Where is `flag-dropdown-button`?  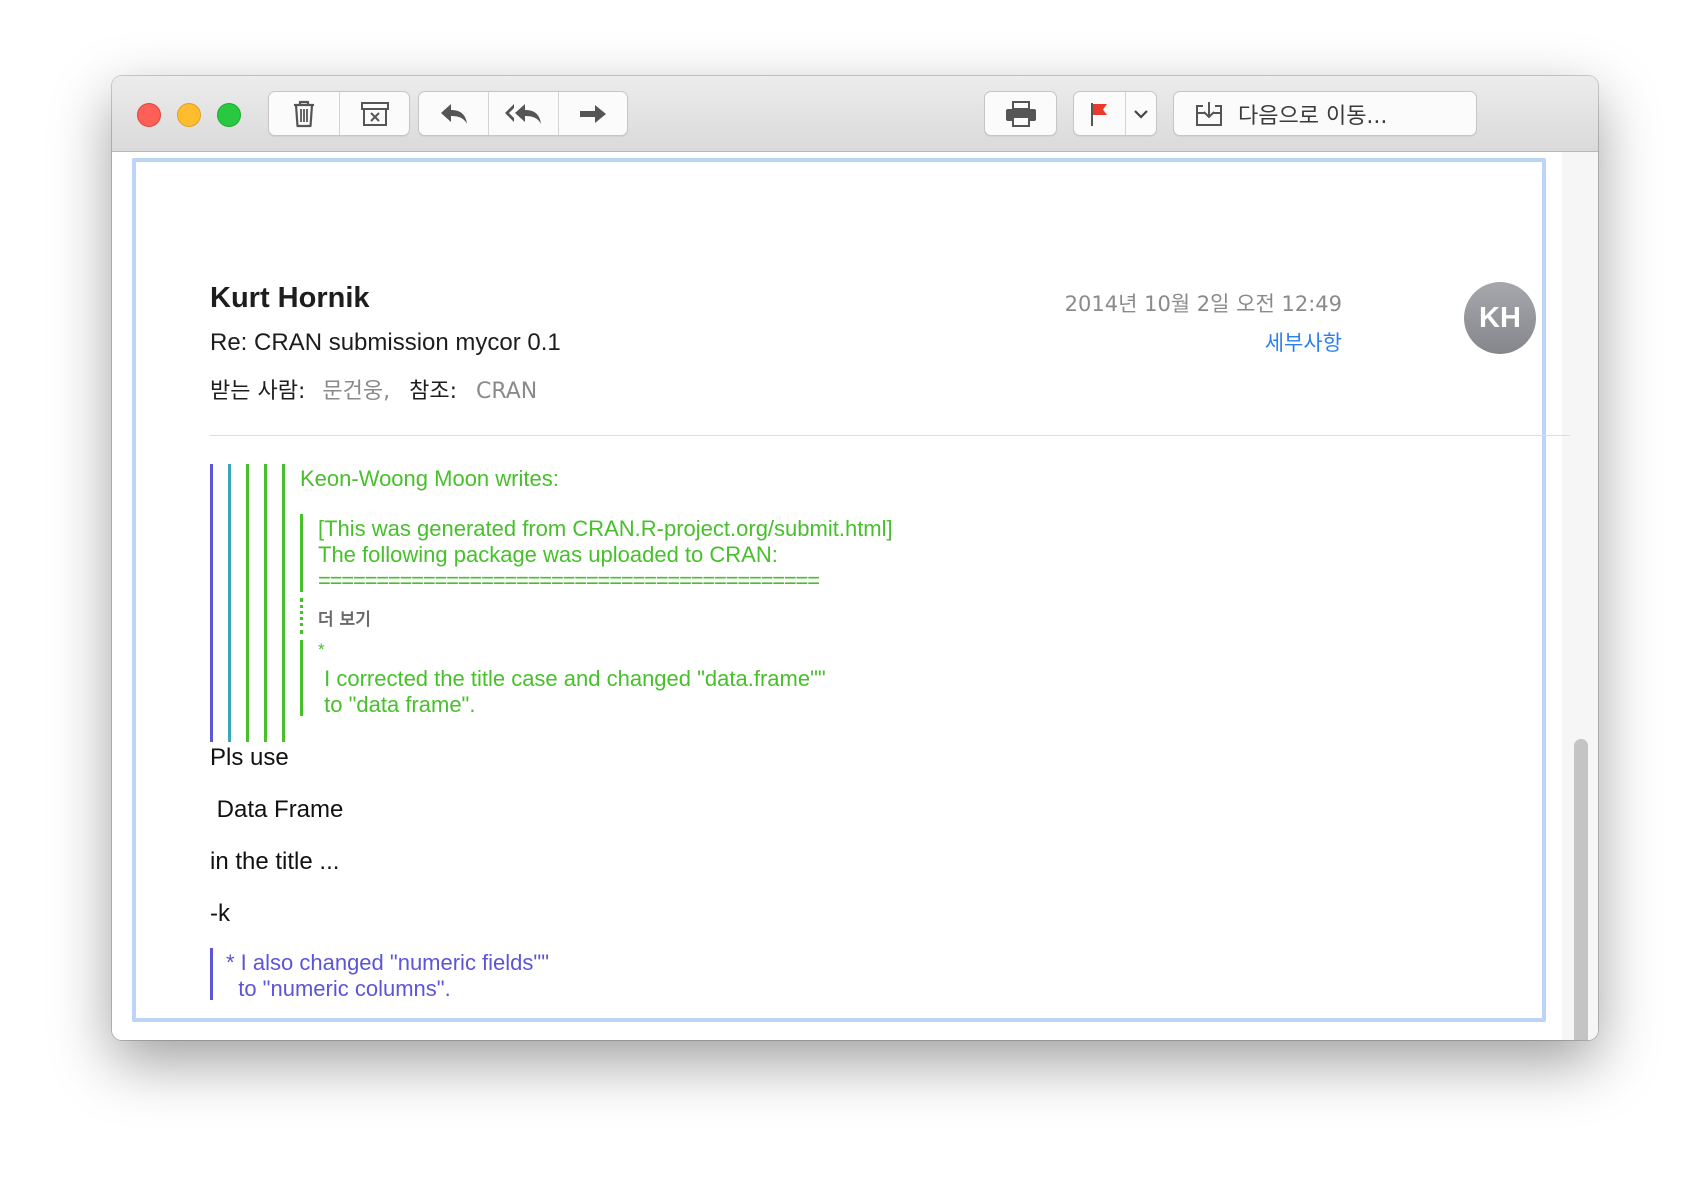
flag-dropdown-button is located at coordinates (1140, 113).